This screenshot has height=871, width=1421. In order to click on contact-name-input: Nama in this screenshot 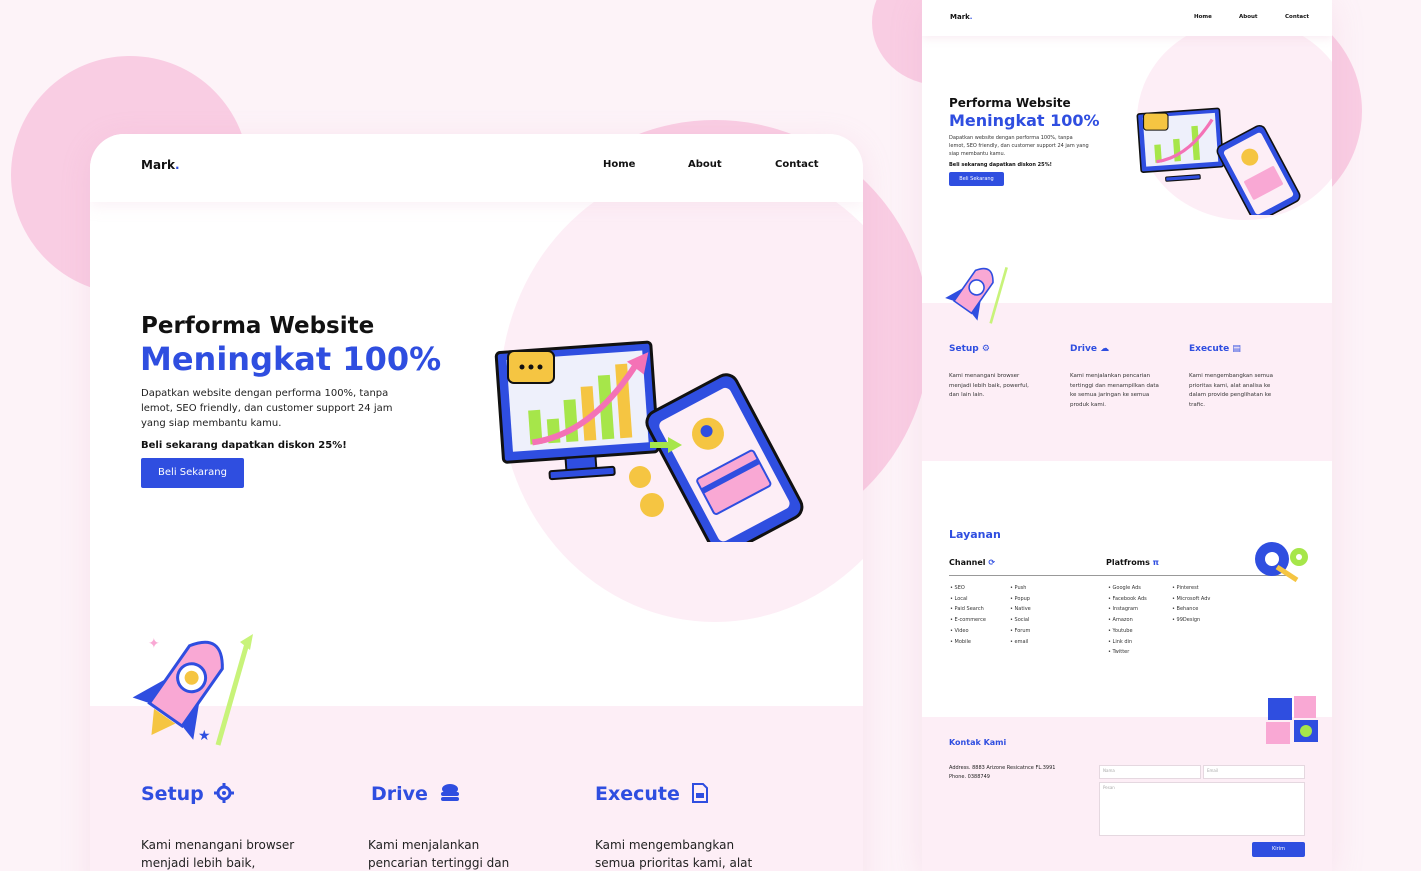, I will do `click(1150, 772)`.